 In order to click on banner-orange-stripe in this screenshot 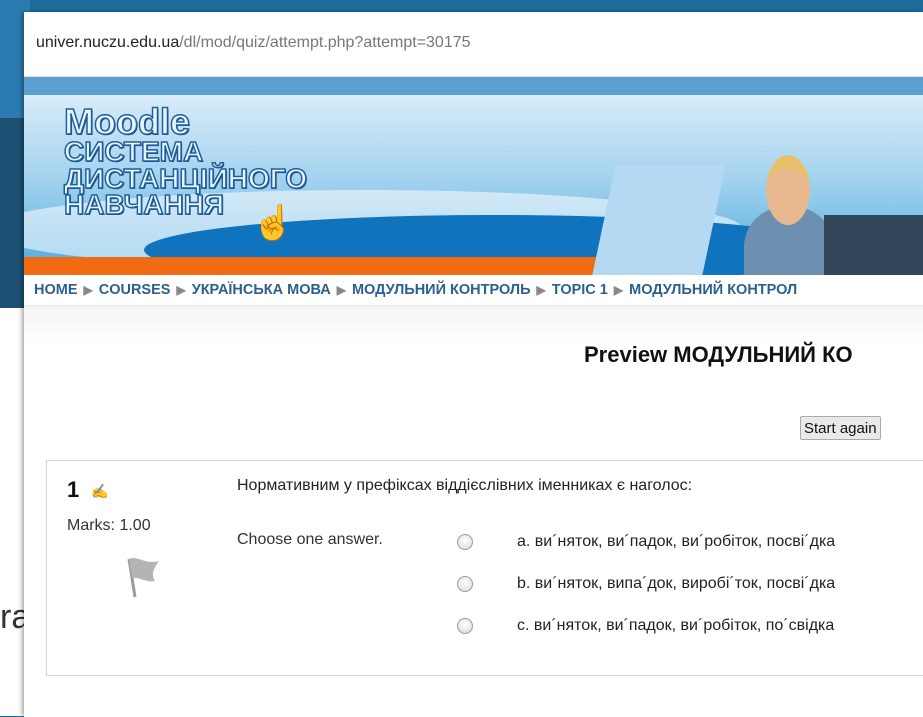, I will do `click(334, 266)`.